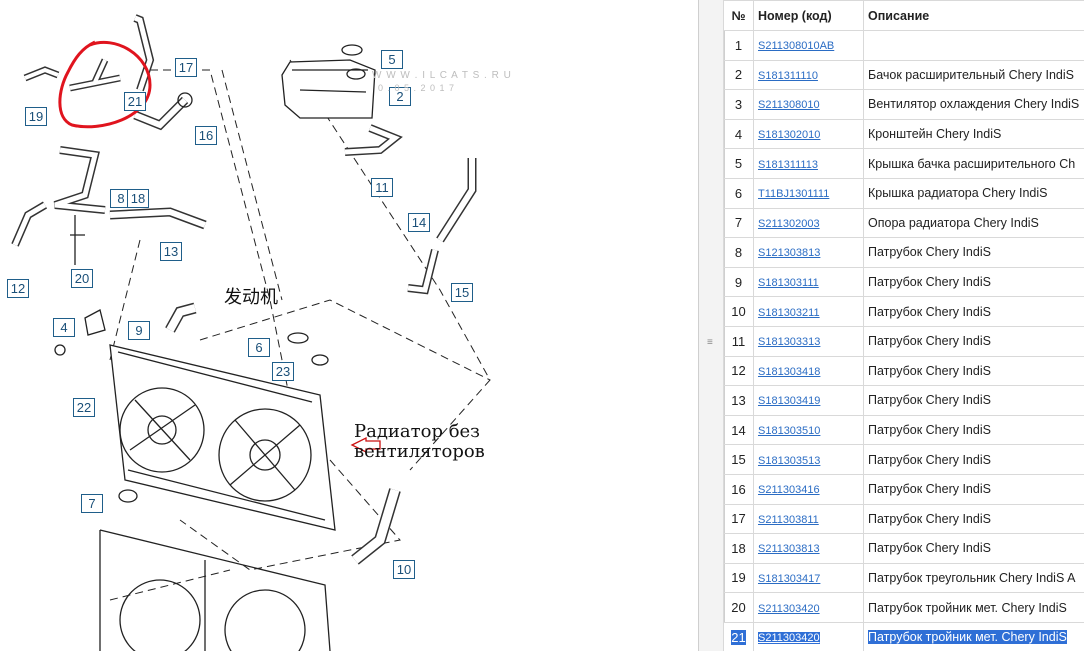 This screenshot has height=651, width=1084. What do you see at coordinates (789, 490) in the screenshot?
I see `part-code-link: S211303416` at bounding box center [789, 490].